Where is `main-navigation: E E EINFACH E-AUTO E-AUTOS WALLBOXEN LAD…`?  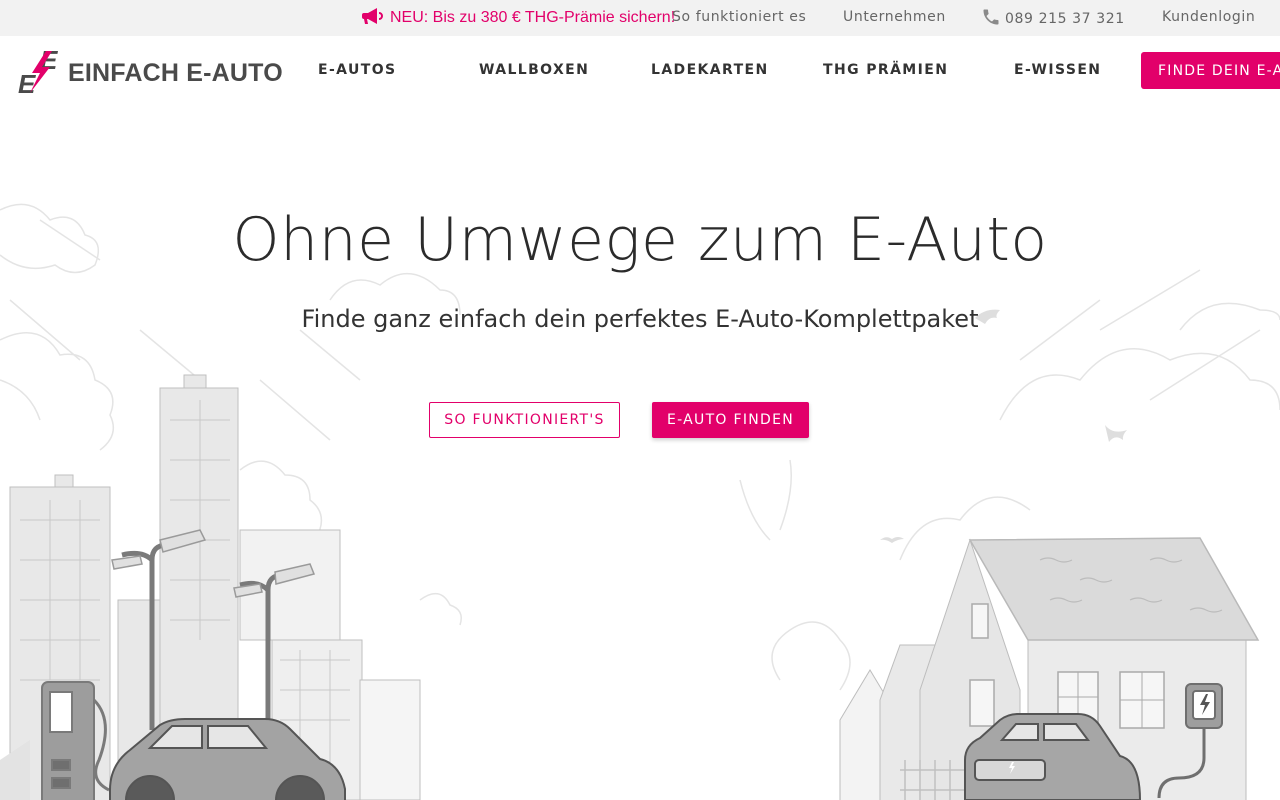 main-navigation: E E EINFACH E-AUTO E-AUTOS WALLBOXEN LAD… is located at coordinates (640, 72).